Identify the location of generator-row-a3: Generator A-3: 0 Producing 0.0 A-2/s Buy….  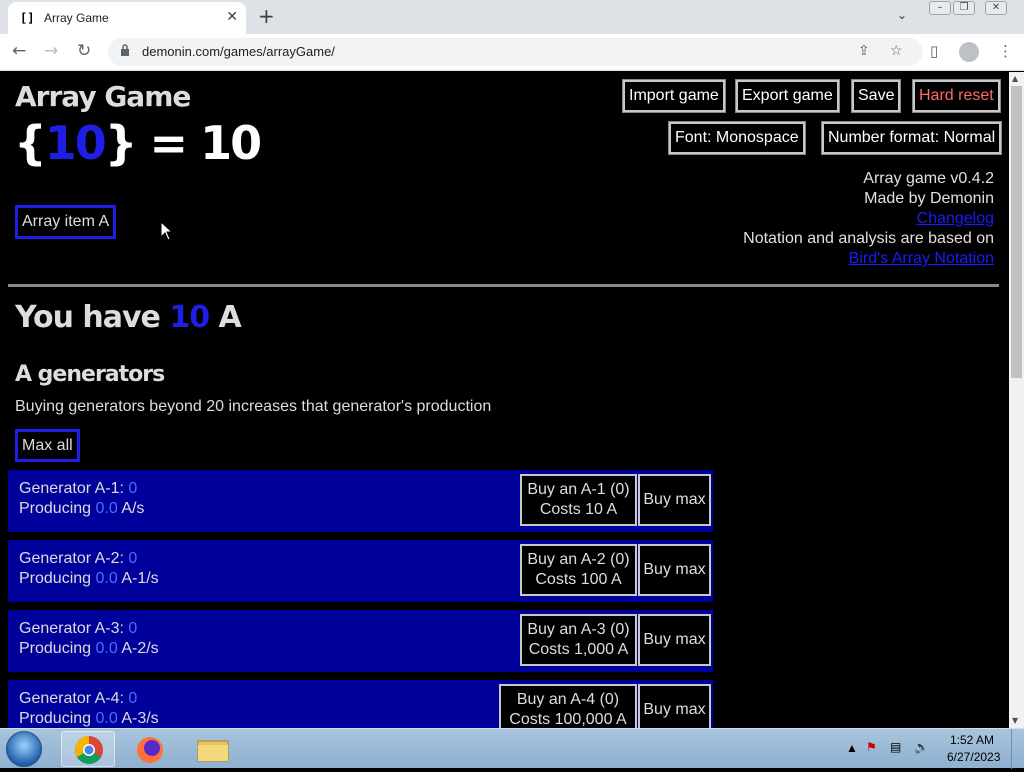
(360, 641).